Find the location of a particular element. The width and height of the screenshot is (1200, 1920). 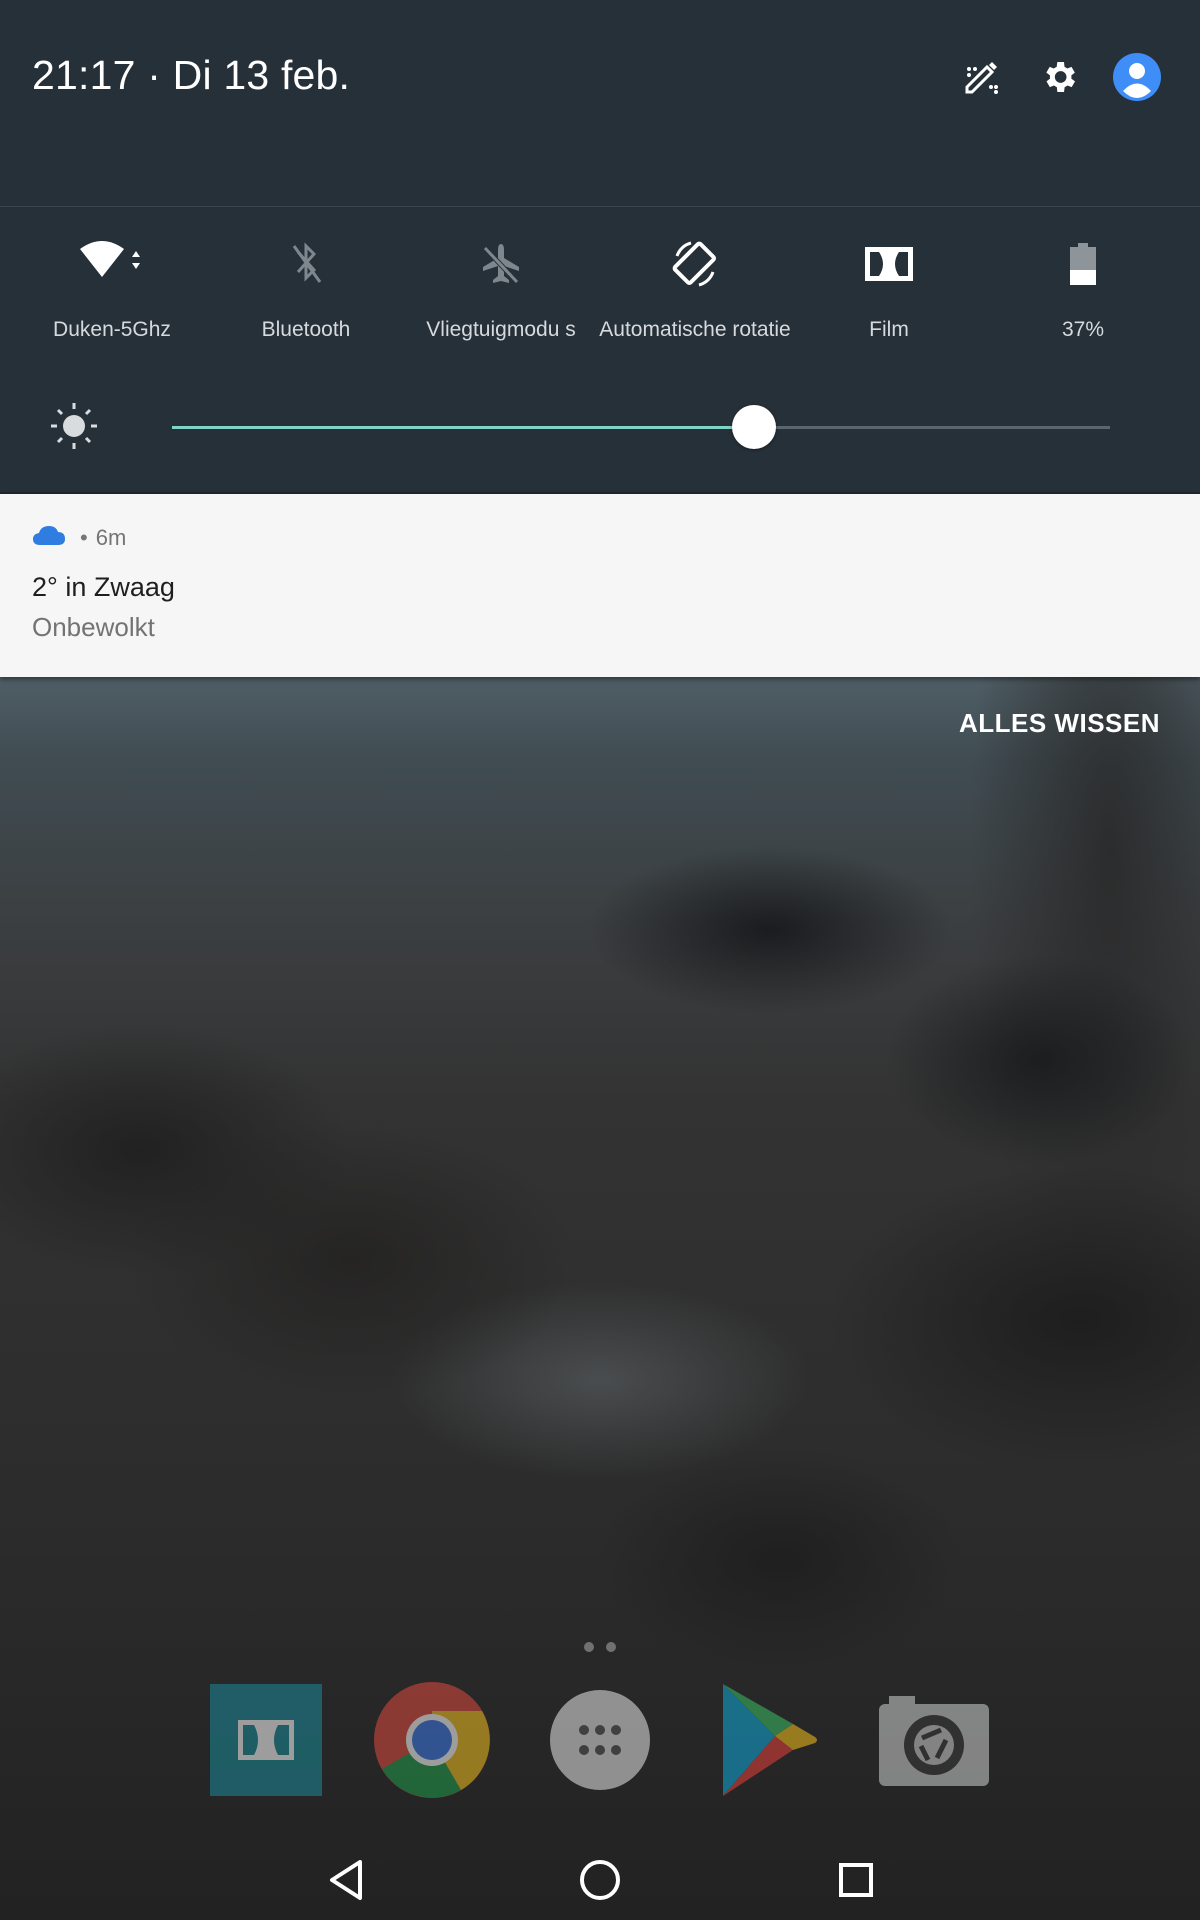

tile-film-label: Film is located at coordinates (889, 329).